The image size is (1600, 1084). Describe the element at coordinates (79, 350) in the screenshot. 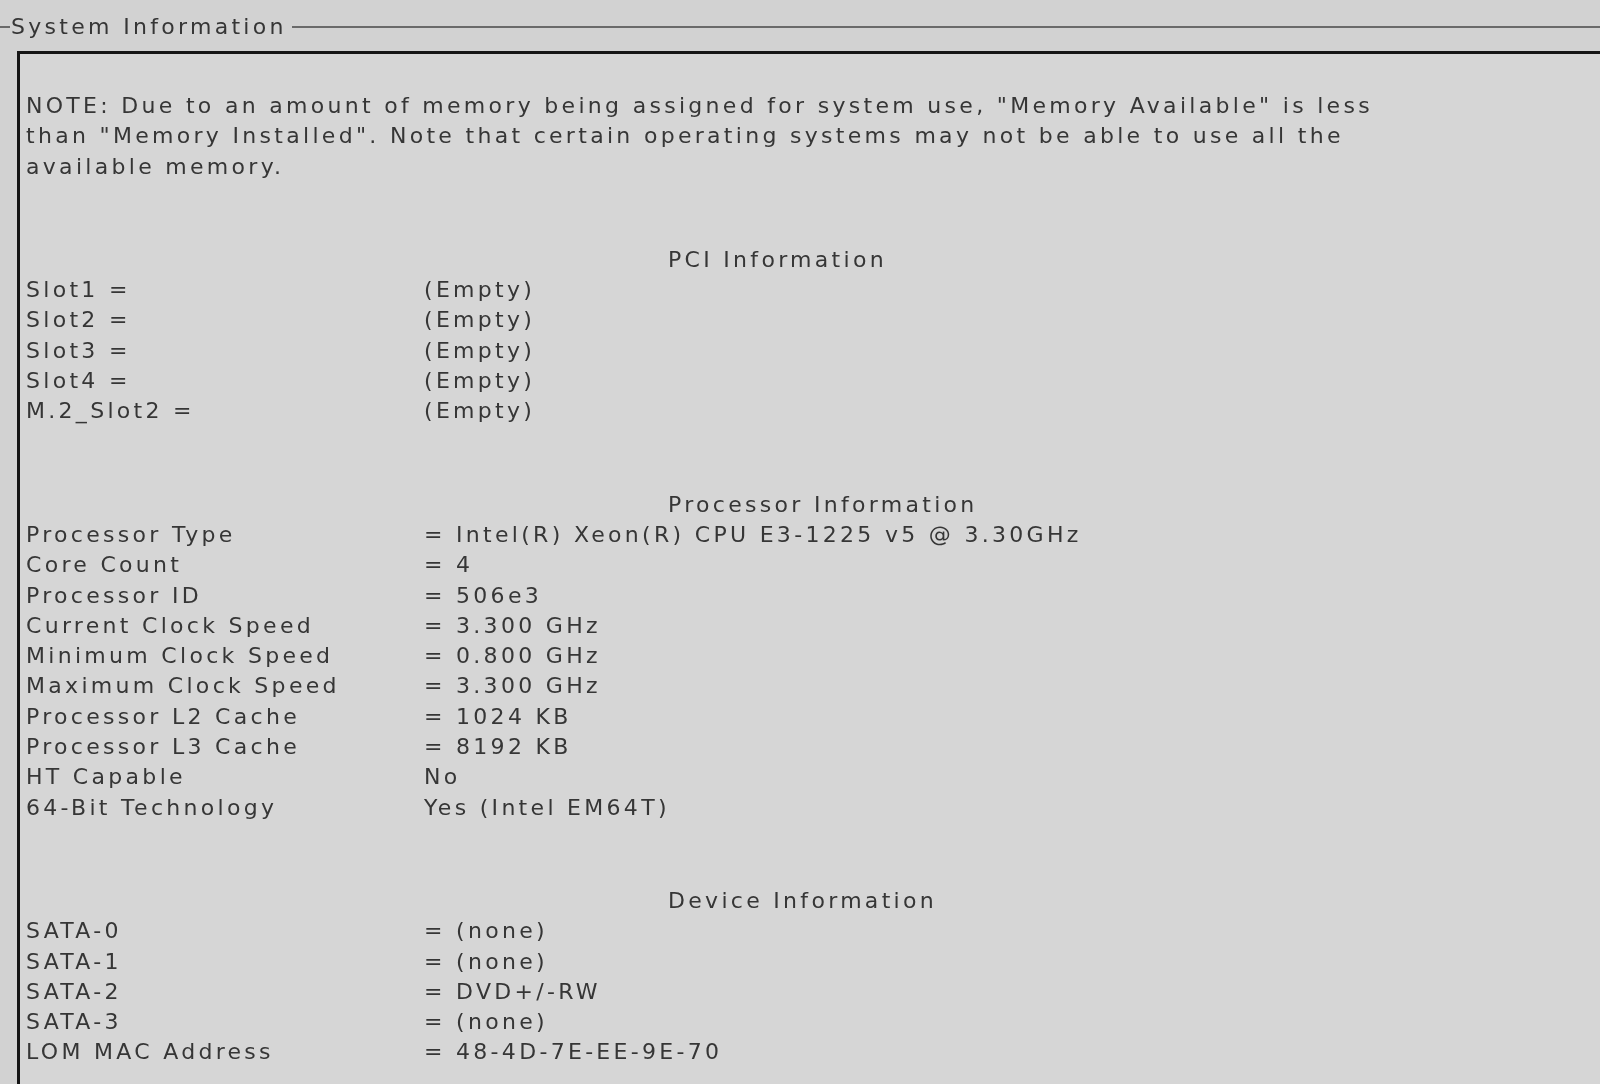

I see `field-label: Slot3 =` at that location.